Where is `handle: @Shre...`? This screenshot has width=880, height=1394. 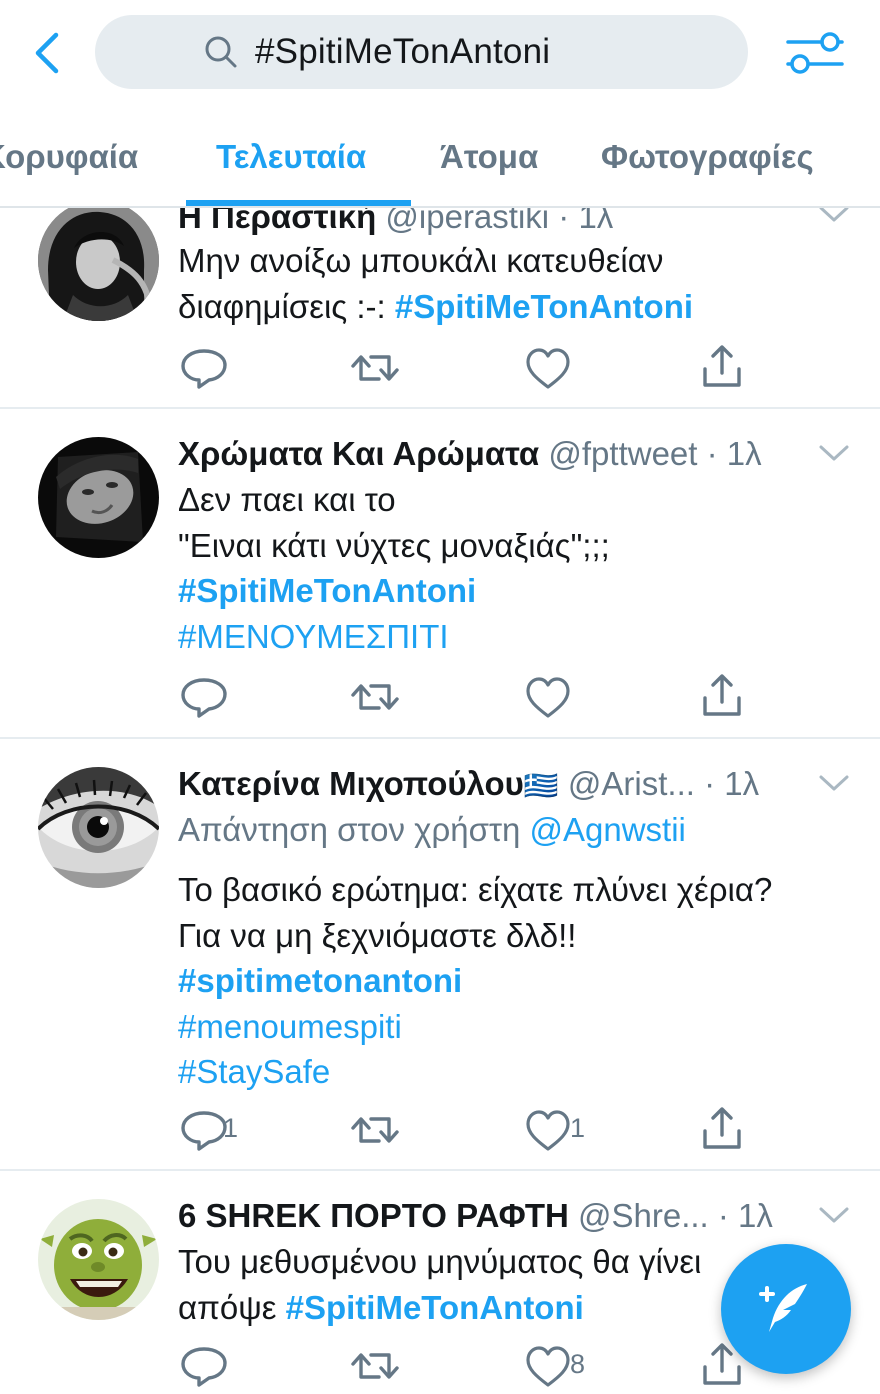
handle: @Shre... is located at coordinates (643, 1215).